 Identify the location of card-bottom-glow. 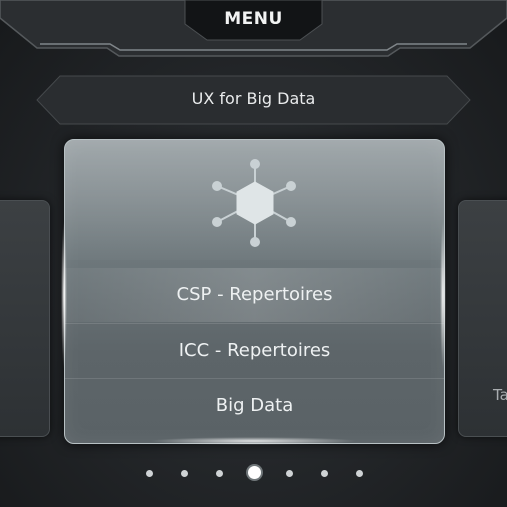
(253, 441).